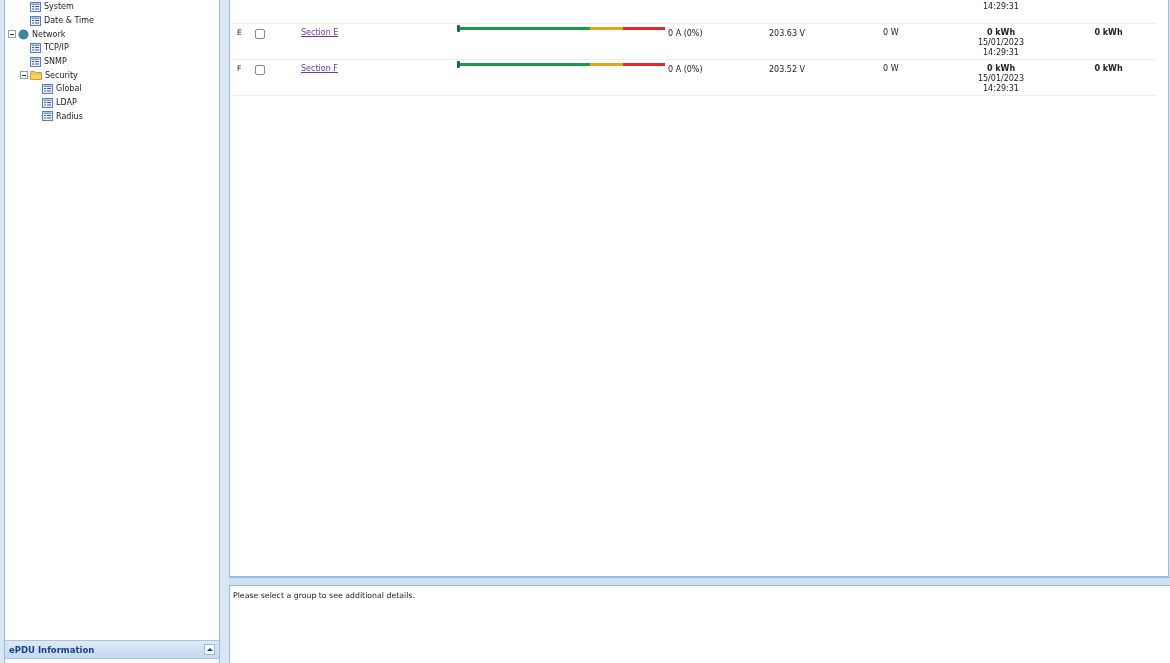  I want to click on panel-title: ePDU Information, so click(52, 649).